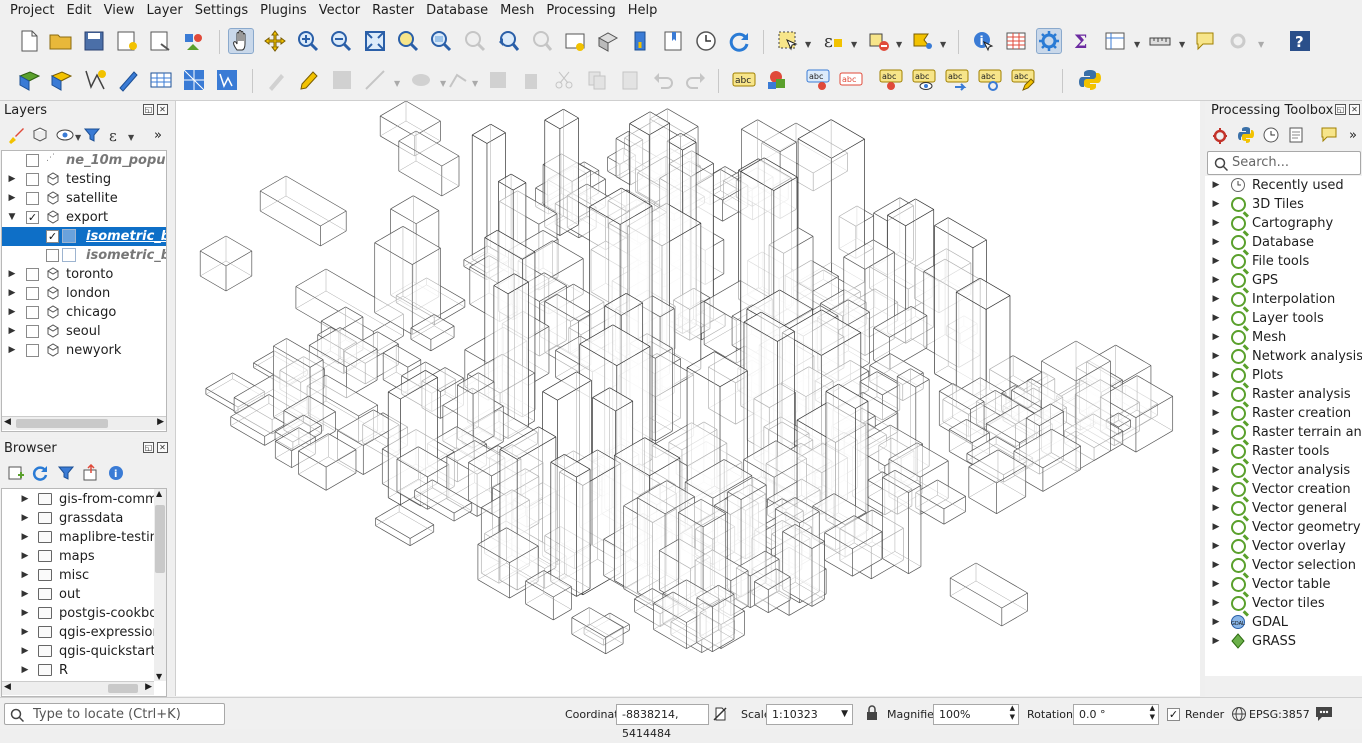 The image size is (1362, 743). I want to click on layer-visibility-checkbox: ✓, so click(32, 217).